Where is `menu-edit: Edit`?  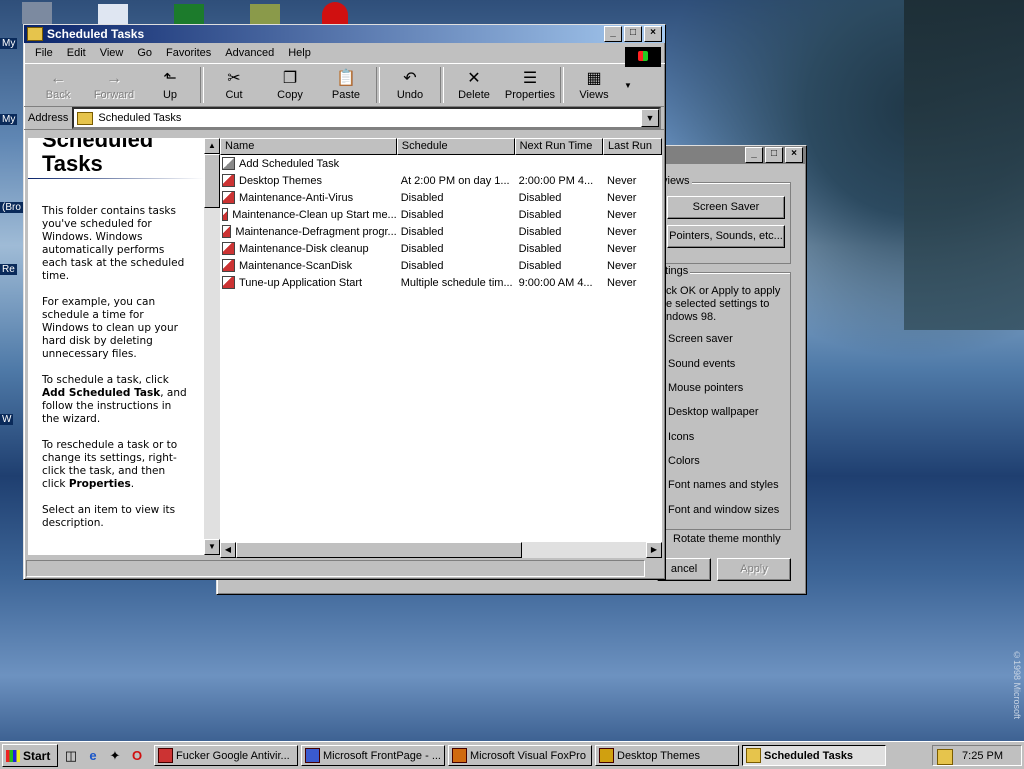 menu-edit: Edit is located at coordinates (76, 53).